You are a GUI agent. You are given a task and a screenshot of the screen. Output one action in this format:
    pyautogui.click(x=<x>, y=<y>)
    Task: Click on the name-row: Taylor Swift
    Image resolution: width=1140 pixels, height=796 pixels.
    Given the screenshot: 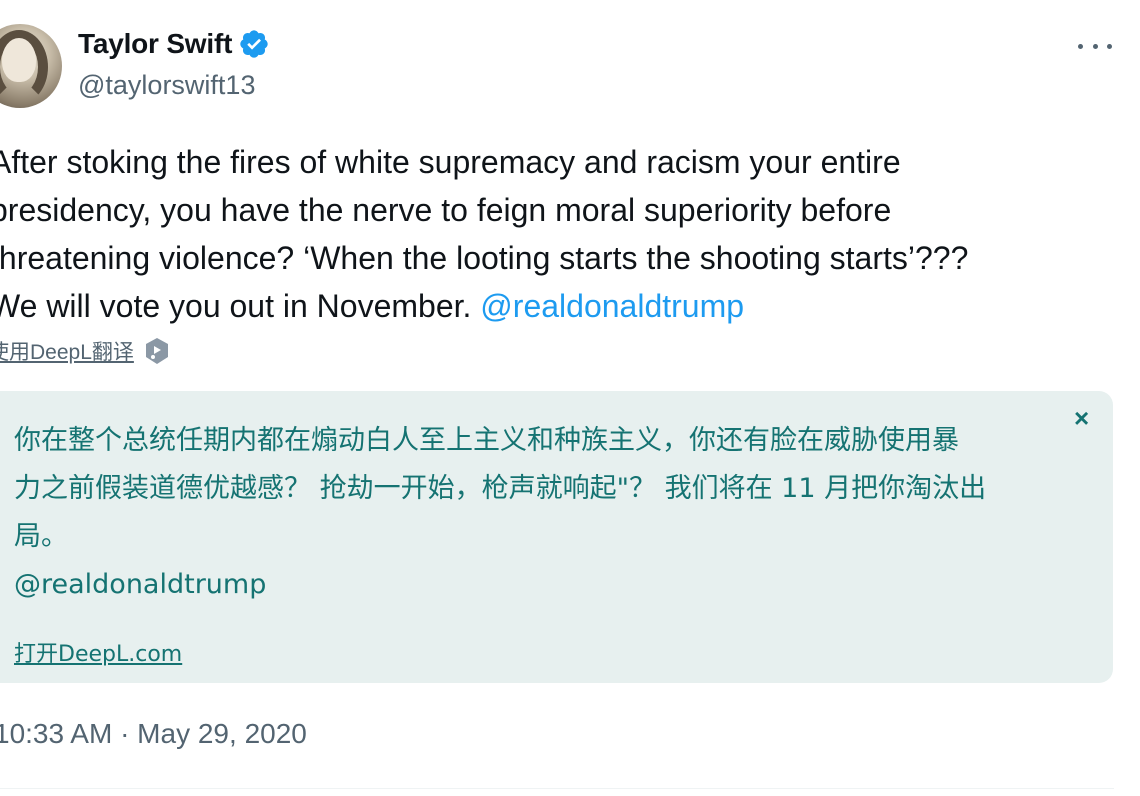 What is the action you would take?
    pyautogui.click(x=174, y=44)
    